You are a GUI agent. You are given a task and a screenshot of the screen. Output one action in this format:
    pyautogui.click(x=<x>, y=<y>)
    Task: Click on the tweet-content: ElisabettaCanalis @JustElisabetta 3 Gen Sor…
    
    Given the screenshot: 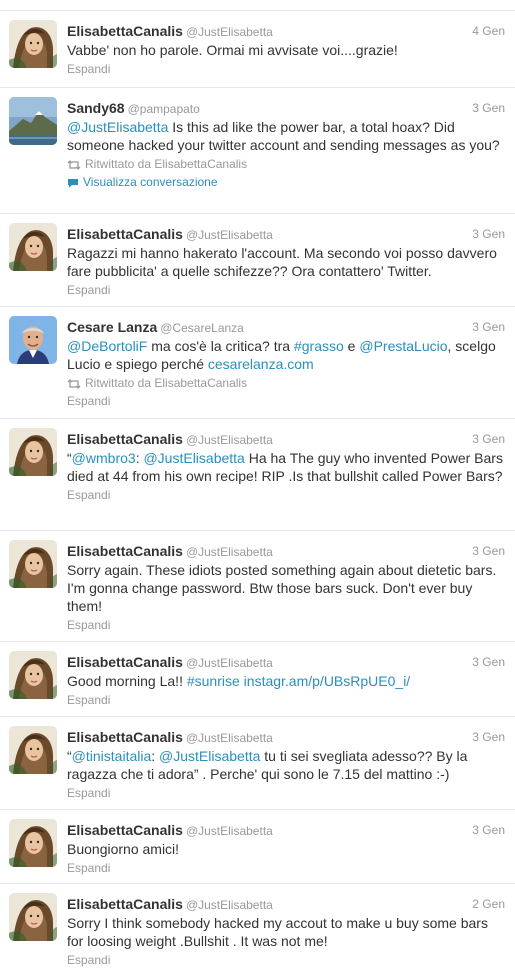 What is the action you would take?
    pyautogui.click(x=286, y=587)
    